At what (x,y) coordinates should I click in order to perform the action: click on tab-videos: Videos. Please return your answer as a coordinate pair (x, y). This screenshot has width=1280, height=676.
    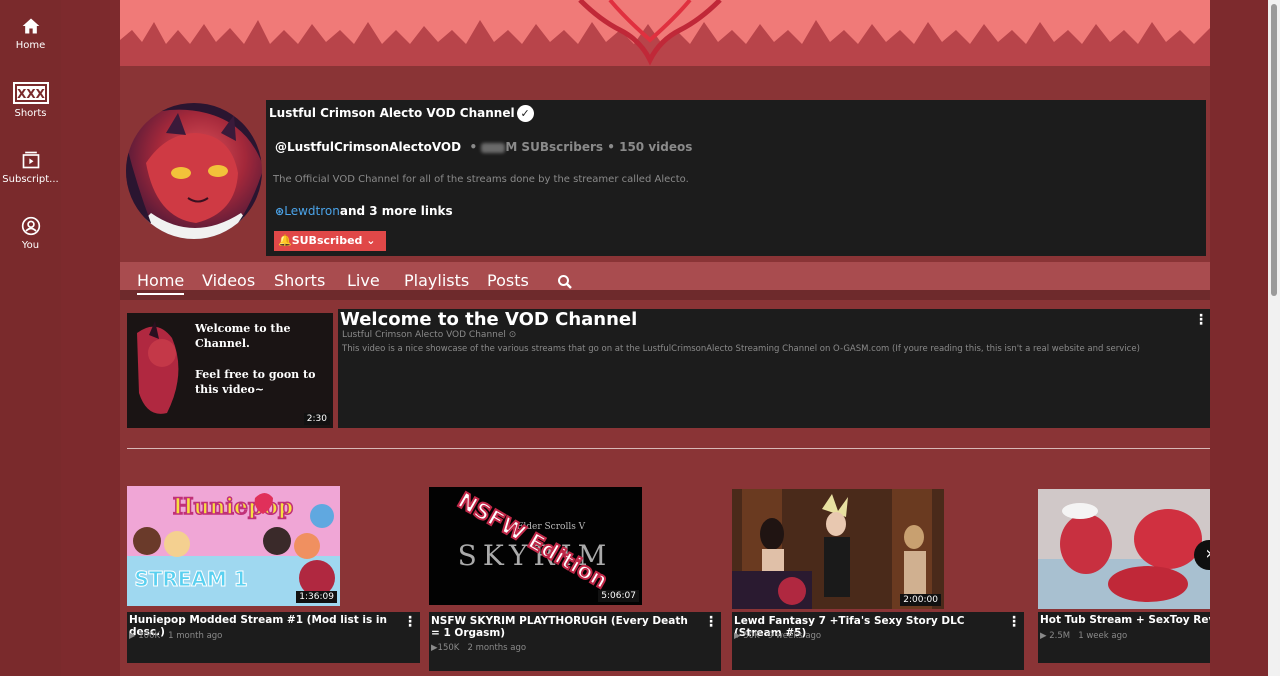
    Looking at the image, I should click on (228, 280).